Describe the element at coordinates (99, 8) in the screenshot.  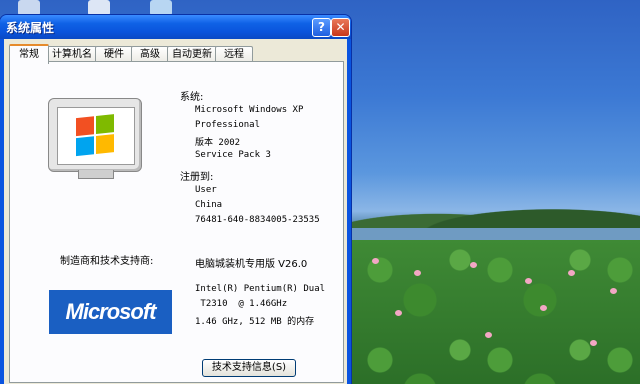
I see `word-icon` at that location.